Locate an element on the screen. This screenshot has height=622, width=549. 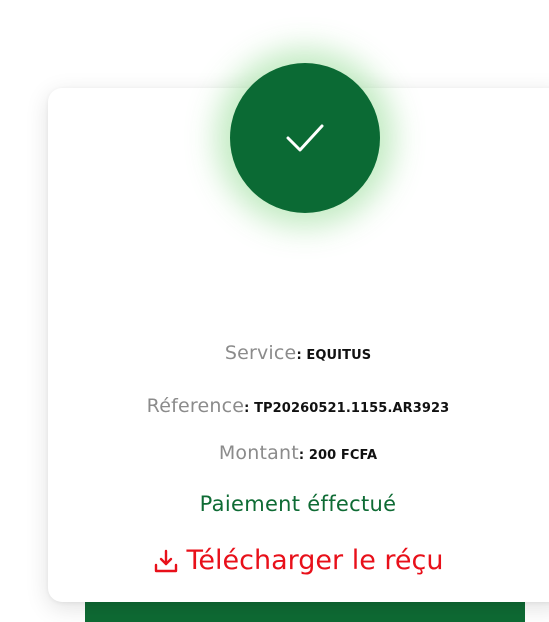
download-receipt-link: Télécharger le réçu is located at coordinates (298, 560).